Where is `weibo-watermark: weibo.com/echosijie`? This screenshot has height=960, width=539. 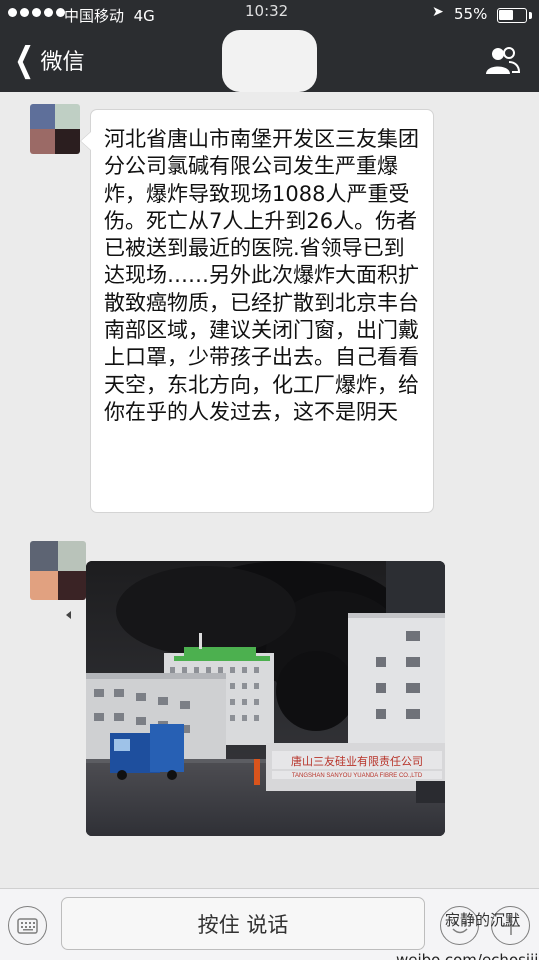
weibo-watermark: weibo.com/echosijie is located at coordinates (467, 955).